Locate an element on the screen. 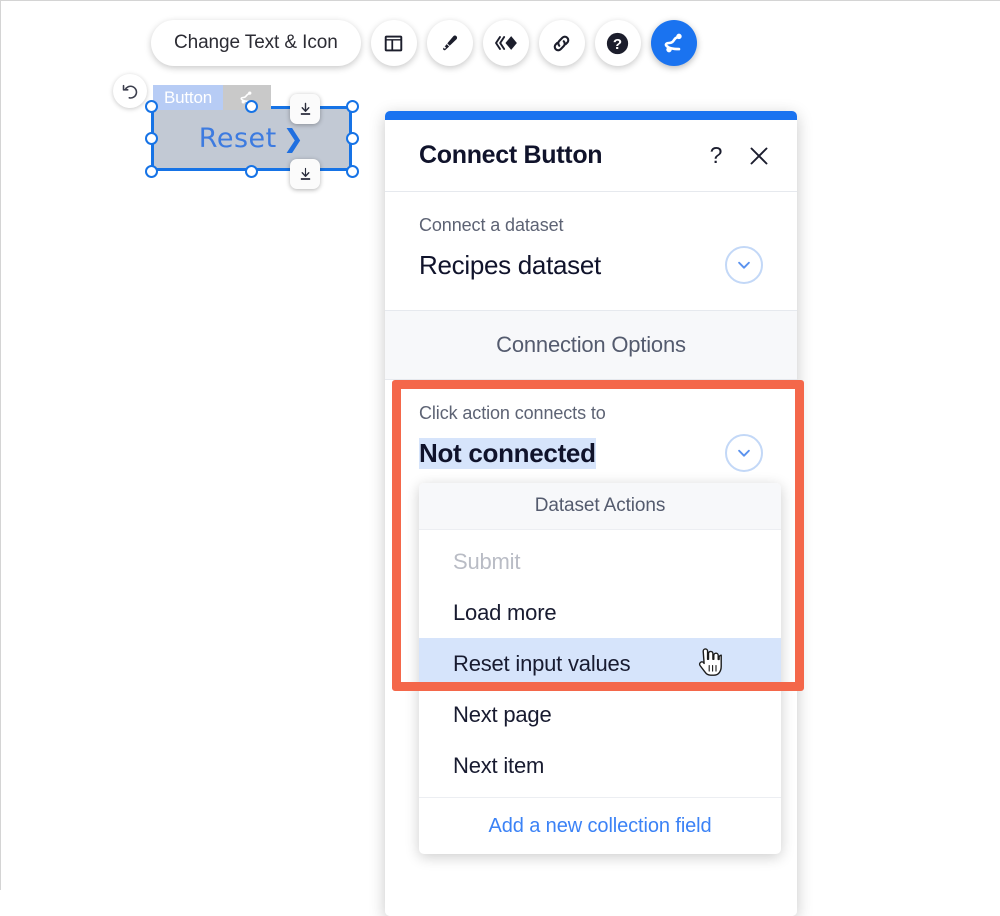 This screenshot has width=1000, height=916. question-mark-icon: ? is located at coordinates (716, 155).